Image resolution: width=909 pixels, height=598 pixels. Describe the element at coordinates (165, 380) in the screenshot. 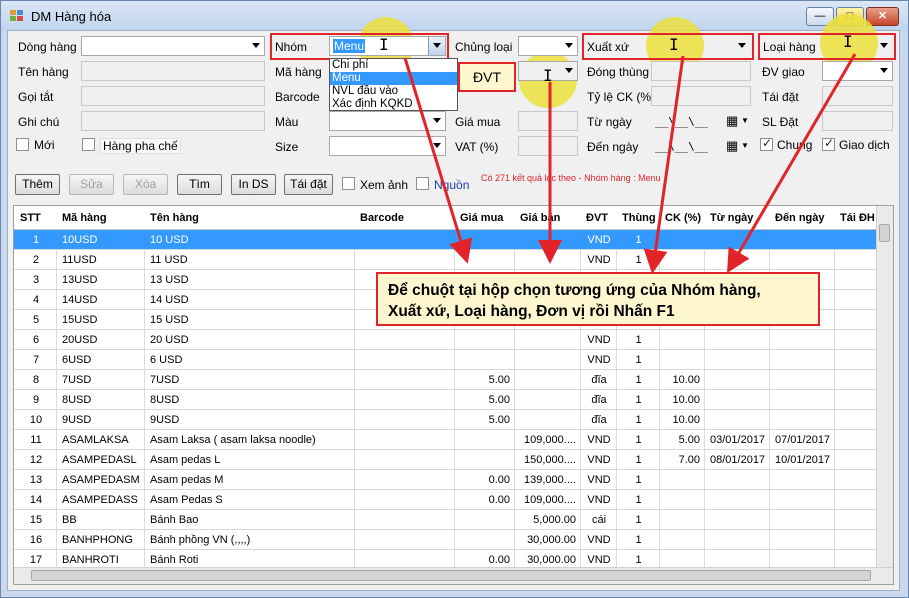

I see `table-cell: 7USD` at that location.